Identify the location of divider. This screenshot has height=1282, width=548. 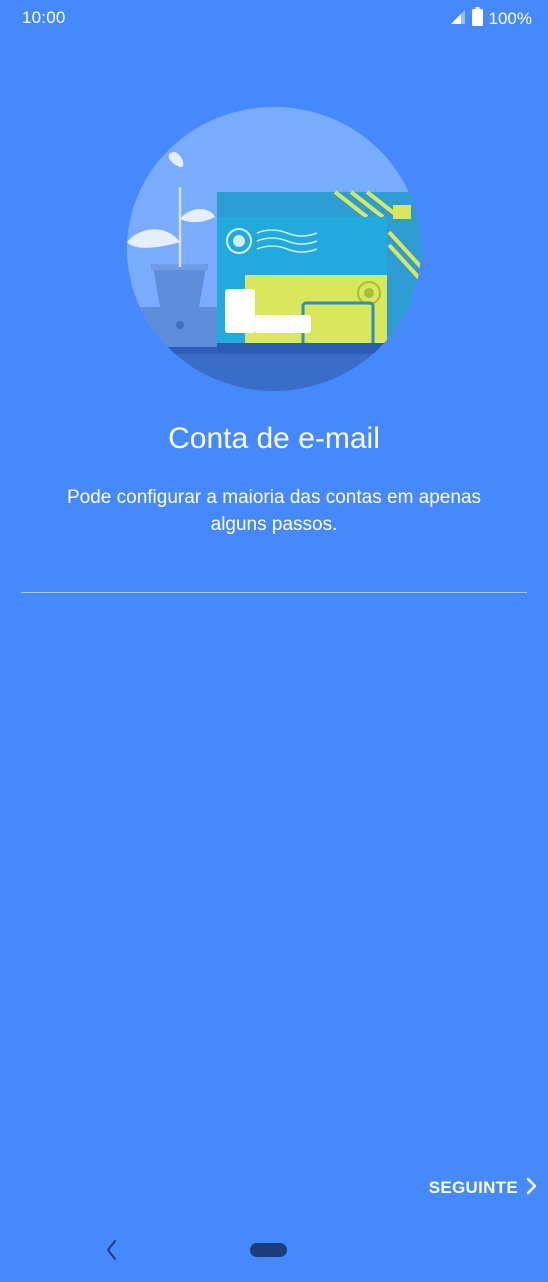
(274, 592).